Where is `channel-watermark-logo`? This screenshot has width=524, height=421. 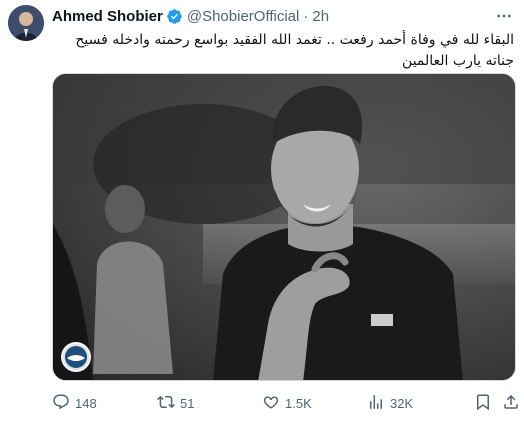
channel-watermark-logo is located at coordinates (76, 357).